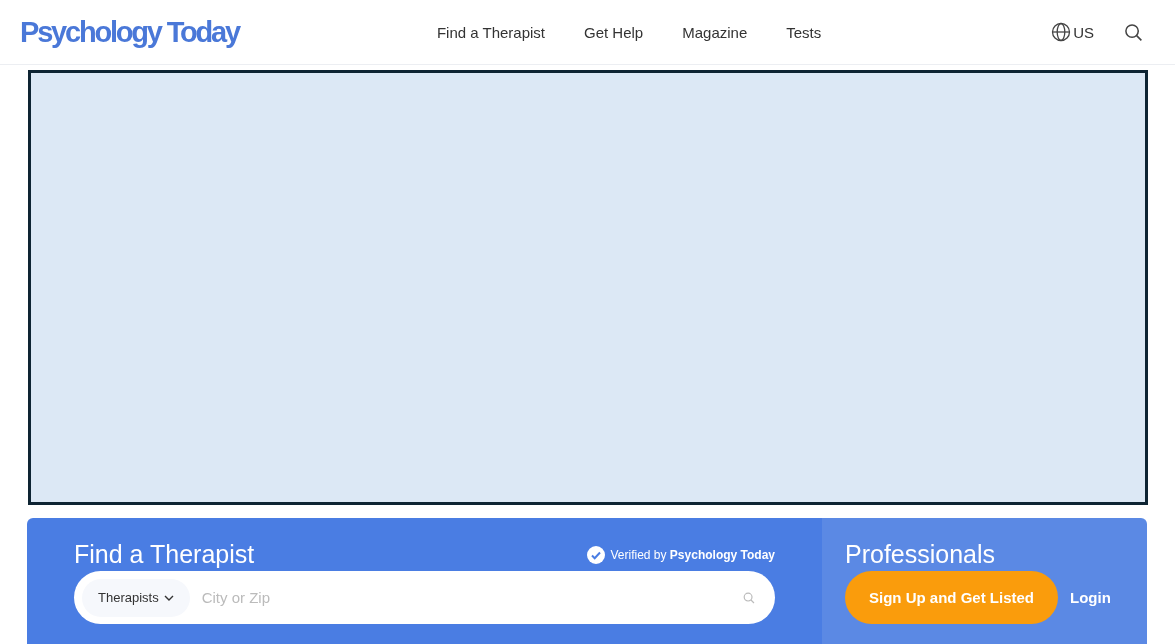 This screenshot has width=1175, height=644. What do you see at coordinates (614, 32) in the screenshot?
I see `nav-link: Get Help` at bounding box center [614, 32].